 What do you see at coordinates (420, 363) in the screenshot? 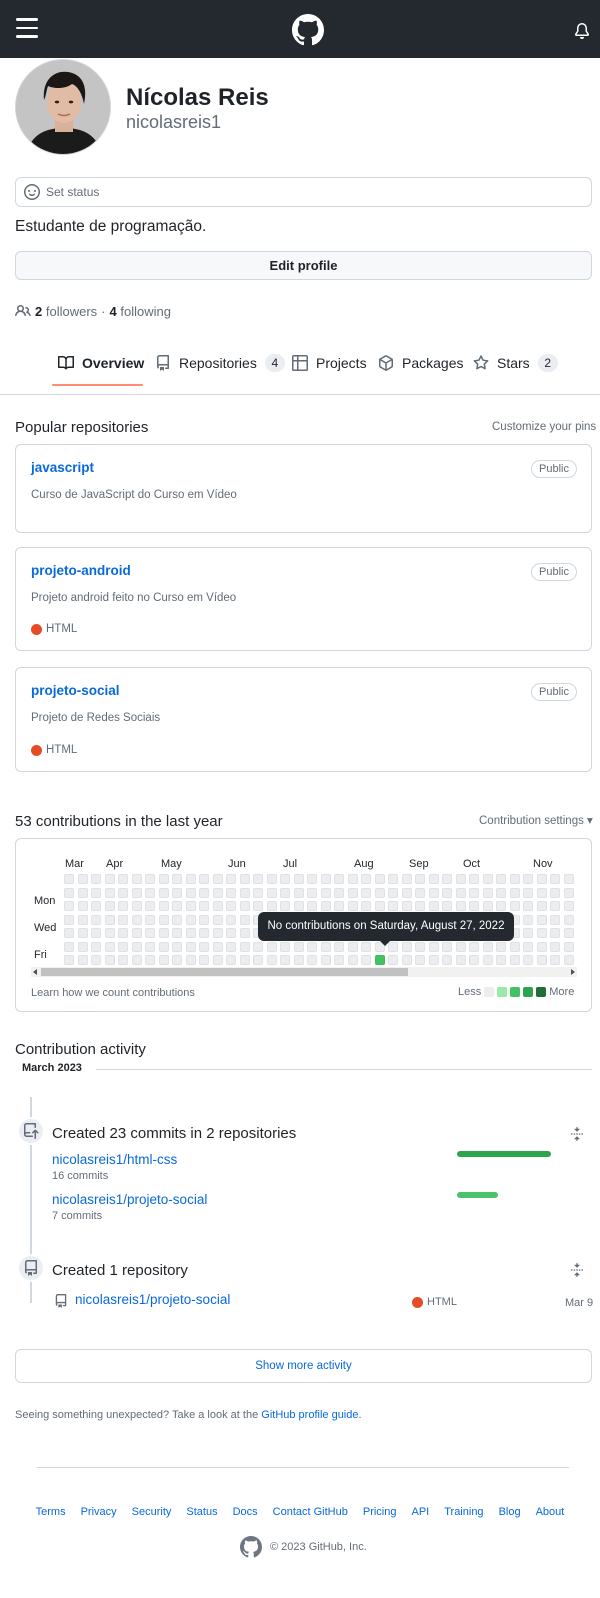
I see `tab-packages: Packages` at bounding box center [420, 363].